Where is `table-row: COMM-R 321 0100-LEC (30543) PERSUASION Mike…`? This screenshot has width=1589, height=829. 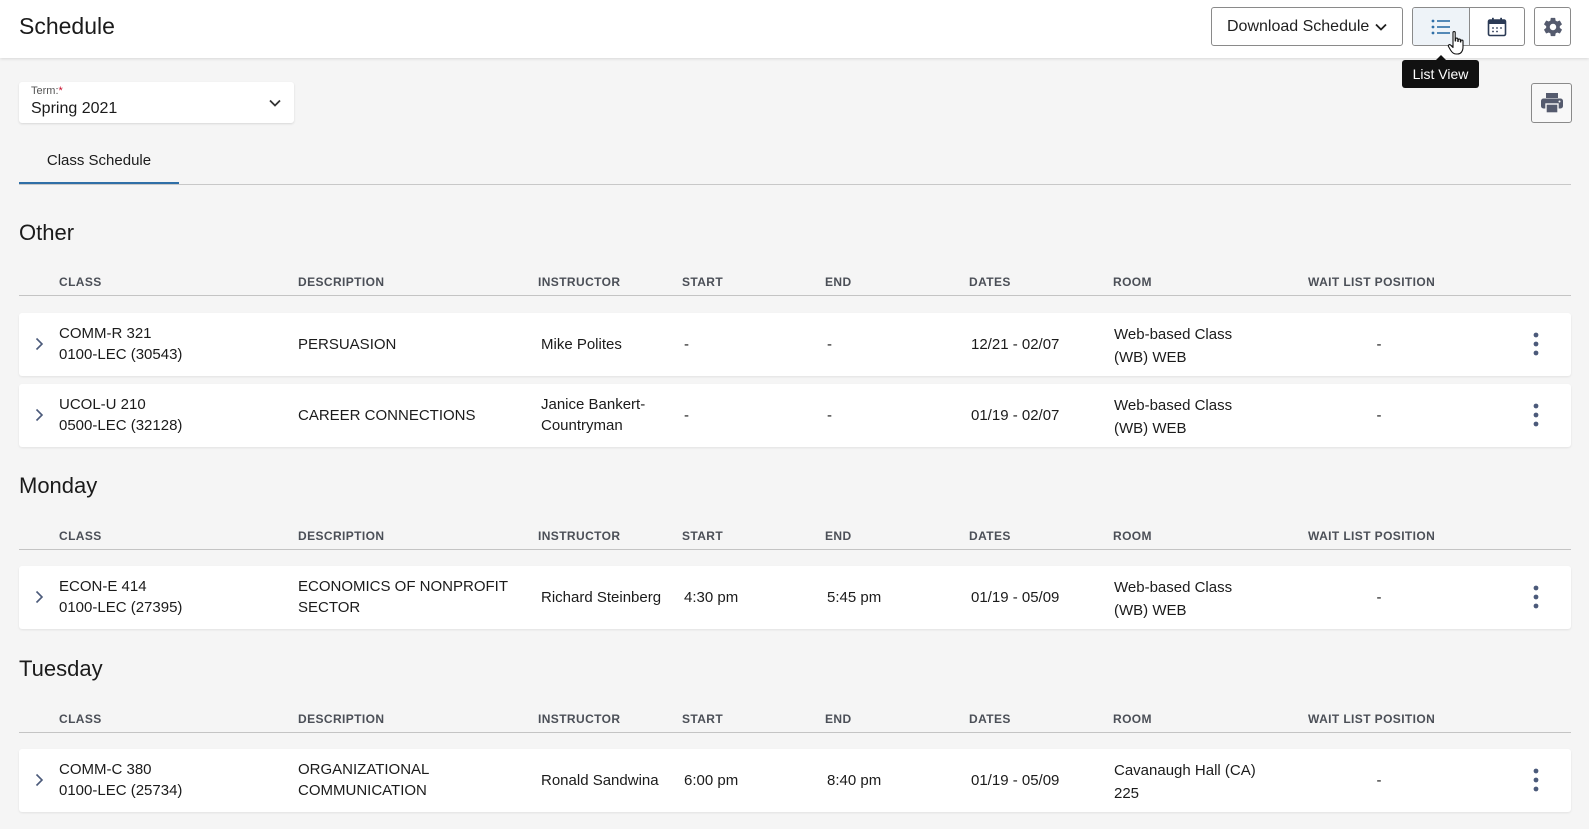 table-row: COMM-R 321 0100-LEC (30543) PERSUASION Mike… is located at coordinates (795, 344).